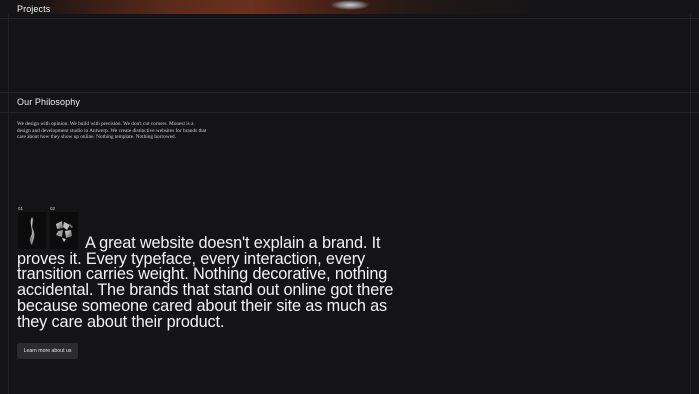 The height and width of the screenshot is (394, 699). I want to click on projects-heading: Projects, so click(34, 9).